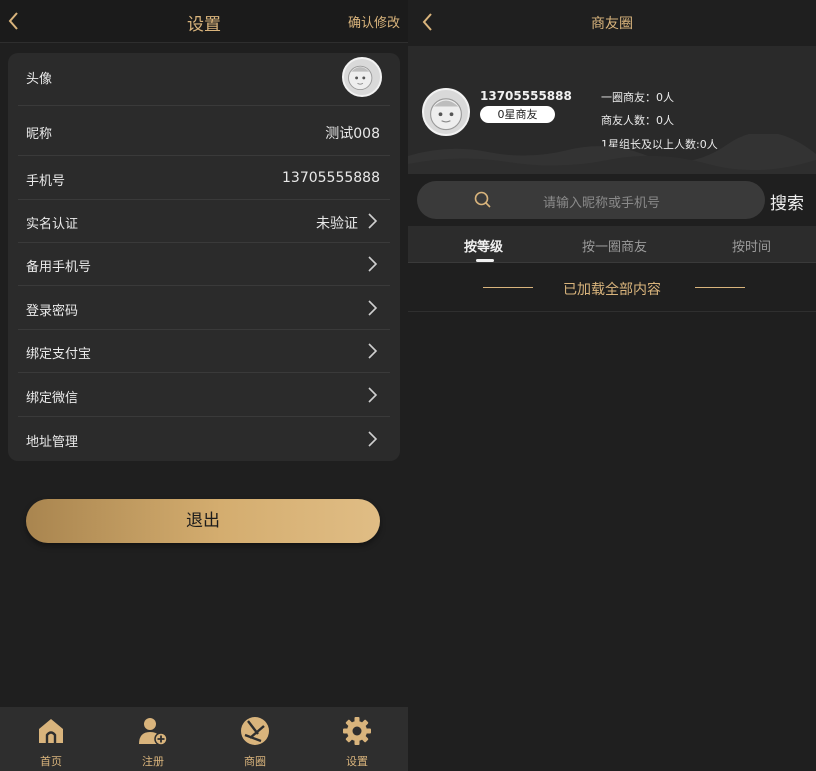  I want to click on settings-row-verification: 实名认证 未验证, so click(204, 221).